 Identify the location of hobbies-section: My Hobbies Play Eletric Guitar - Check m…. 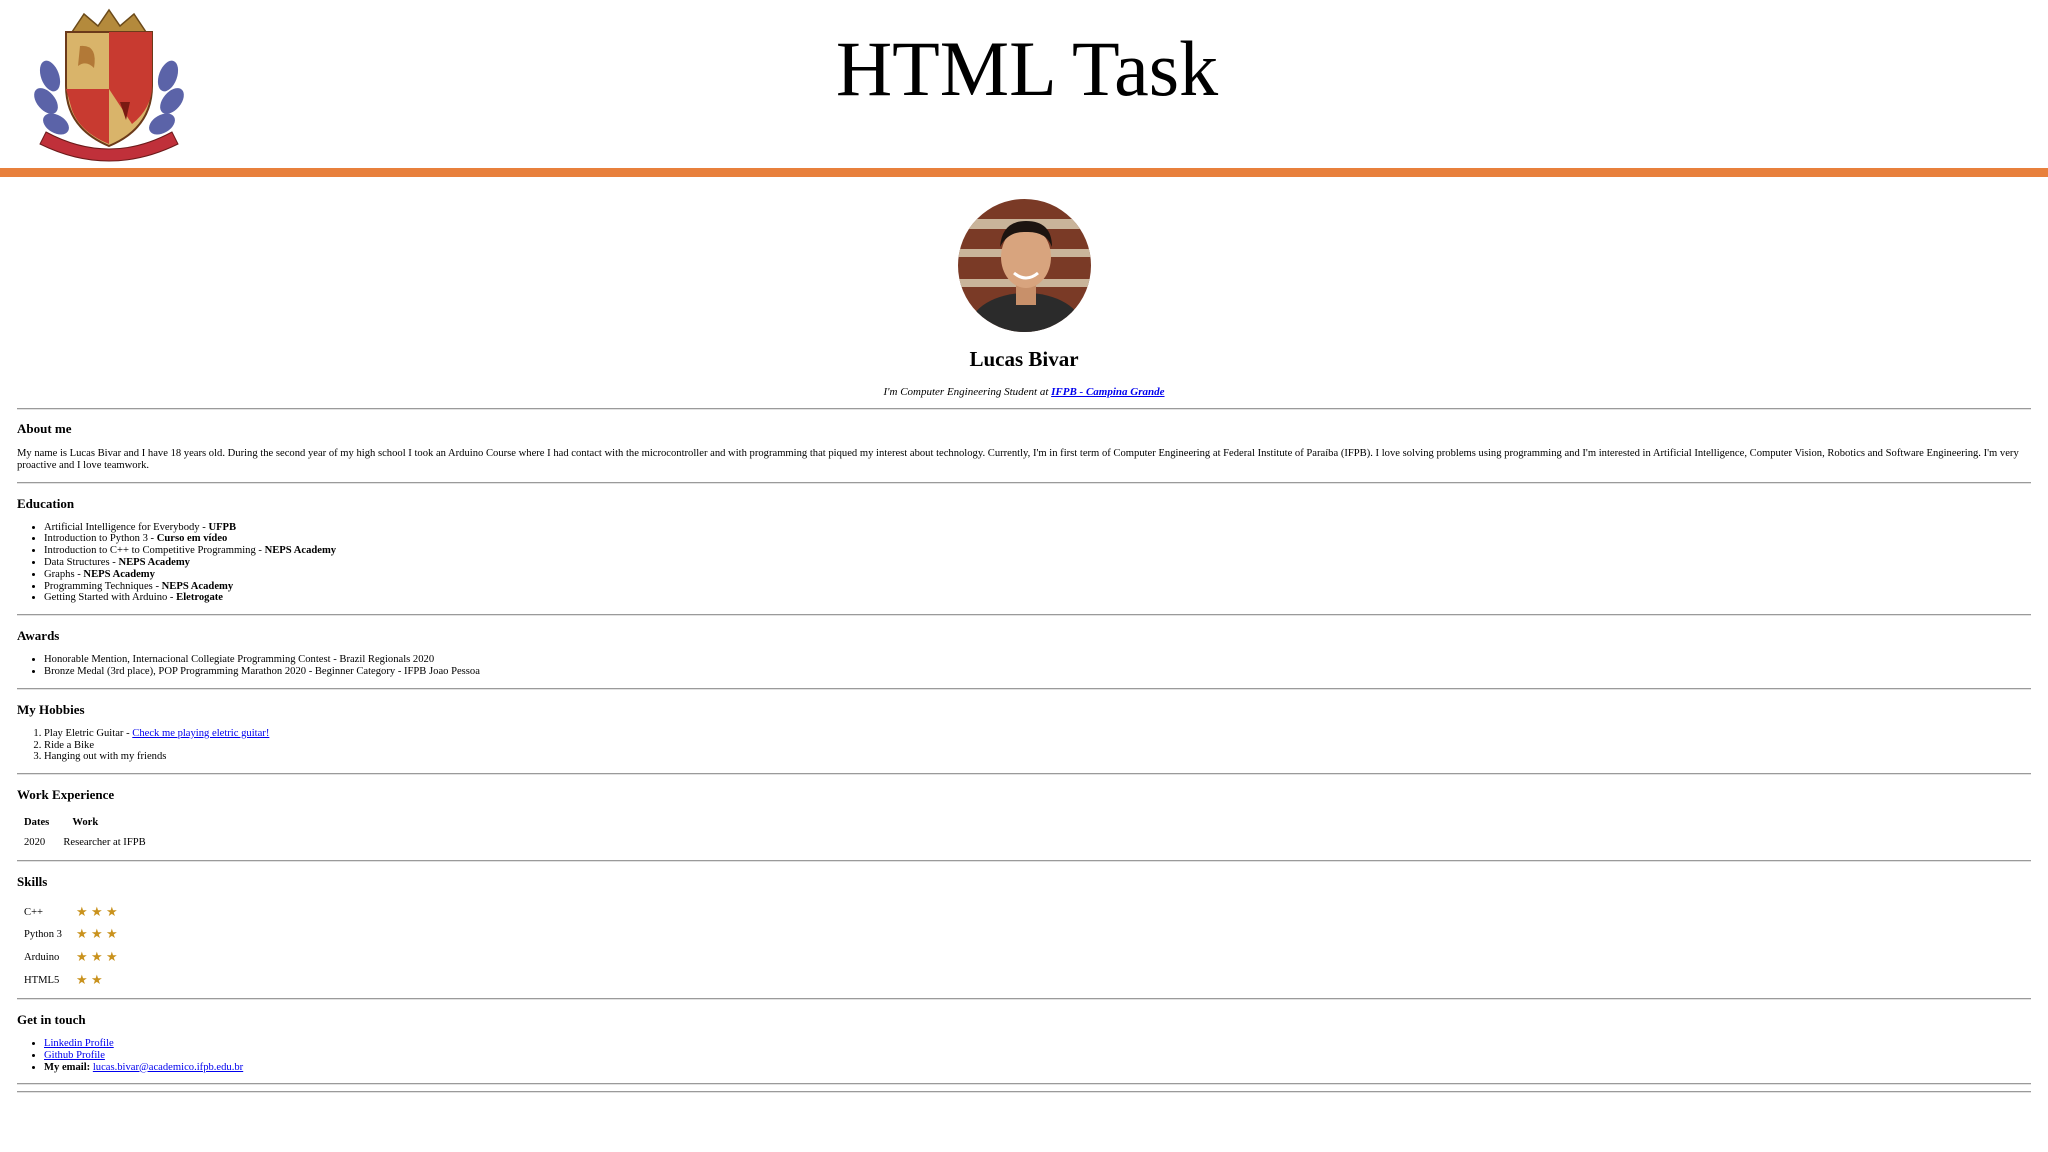
(1024, 726).